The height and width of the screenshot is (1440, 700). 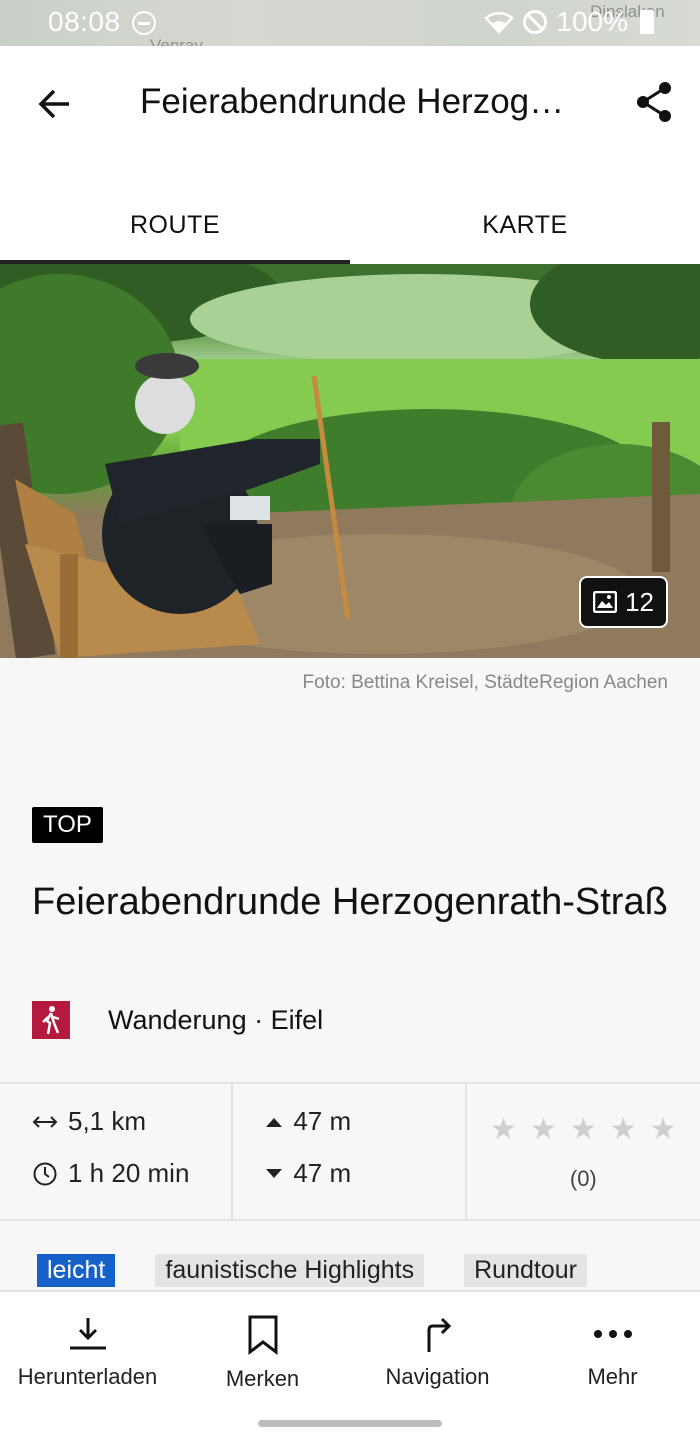 I want to click on download-icon, so click(x=87, y=1334).